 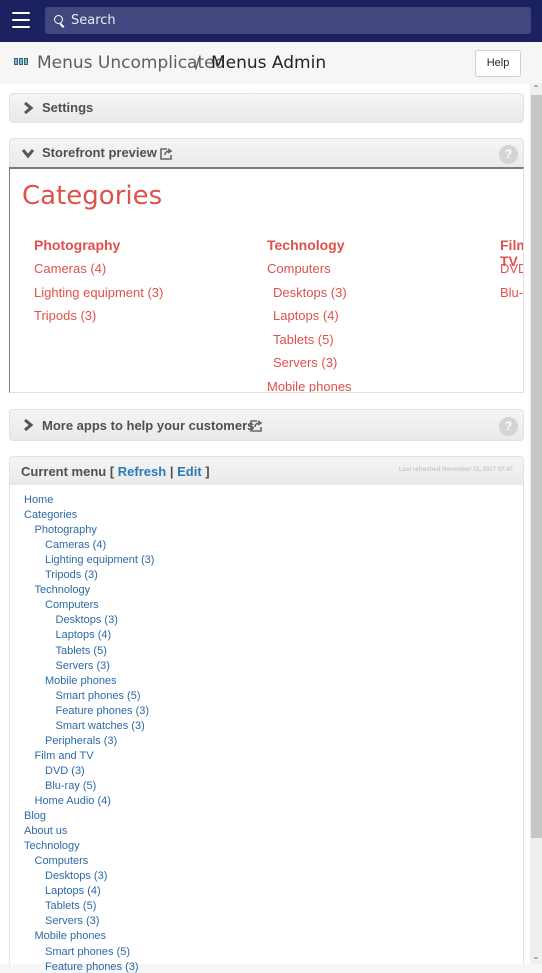 I want to click on preview-column-title: Photography, so click(x=98, y=249).